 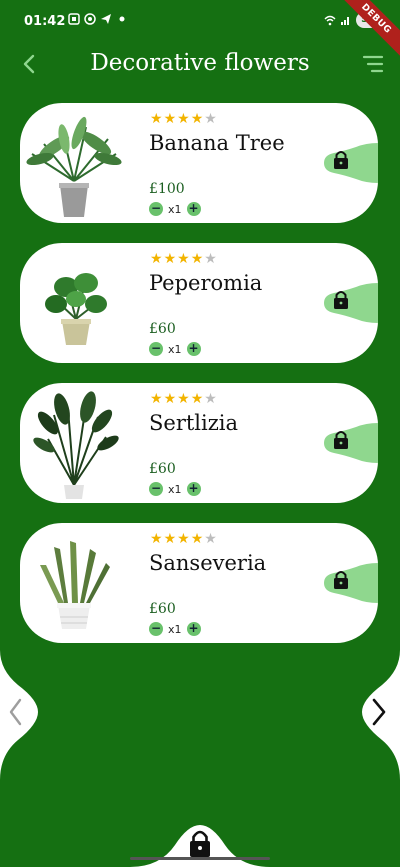 I want to click on wifi-icon, so click(x=330, y=20).